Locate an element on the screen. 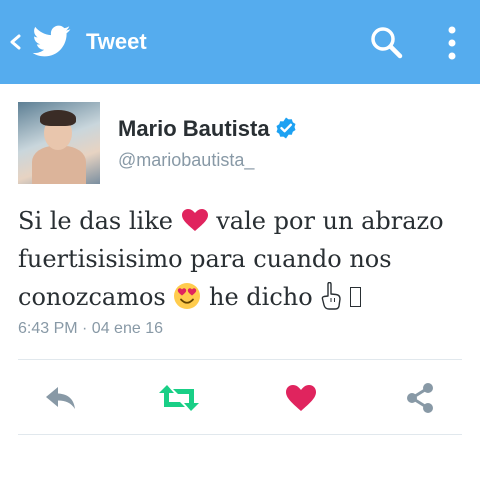 Image resolution: width=480 pixels, height=480 pixels. share-icon is located at coordinates (420, 398).